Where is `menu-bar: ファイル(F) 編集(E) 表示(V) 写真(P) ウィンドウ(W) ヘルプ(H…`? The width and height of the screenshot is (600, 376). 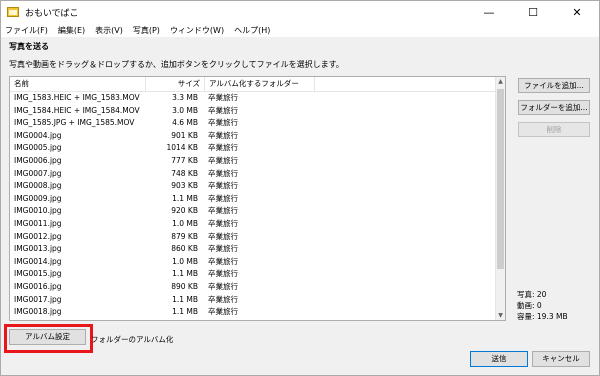 menu-bar: ファイル(F) 編集(E) 表示(V) 写真(P) ウィンドウ(W) ヘルプ(H… is located at coordinates (300, 30).